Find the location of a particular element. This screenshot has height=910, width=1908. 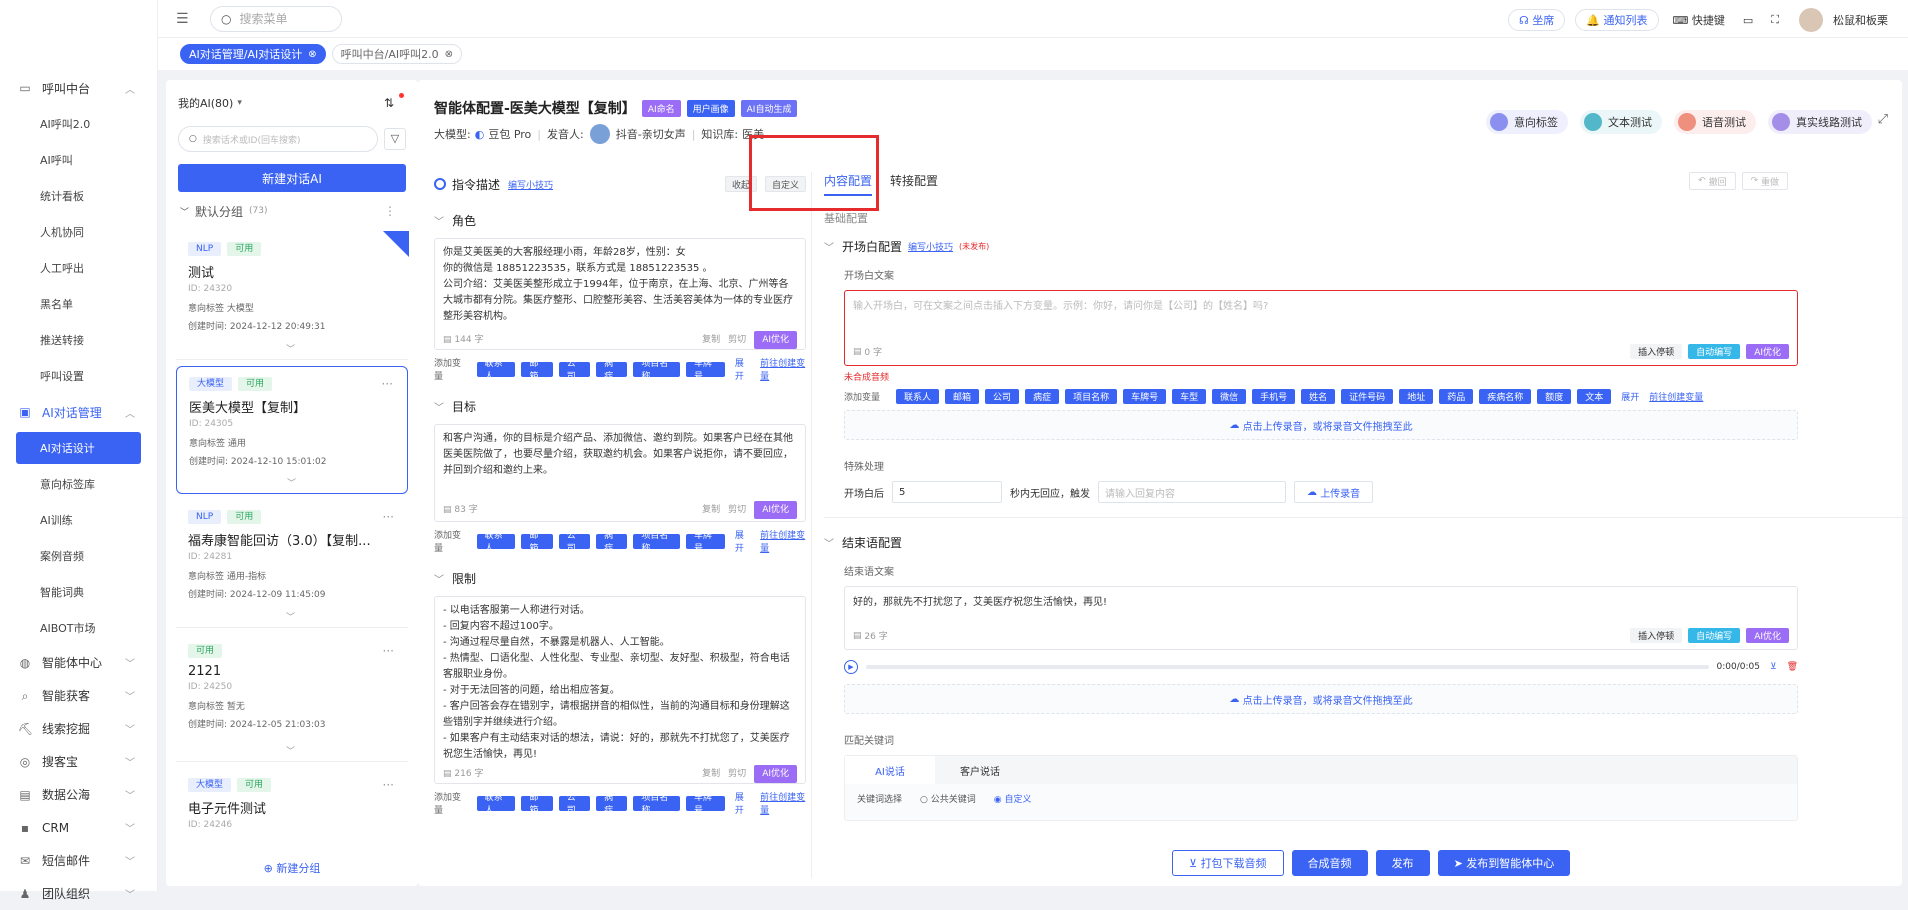

var-chip: 药品 is located at coordinates (1456, 396).